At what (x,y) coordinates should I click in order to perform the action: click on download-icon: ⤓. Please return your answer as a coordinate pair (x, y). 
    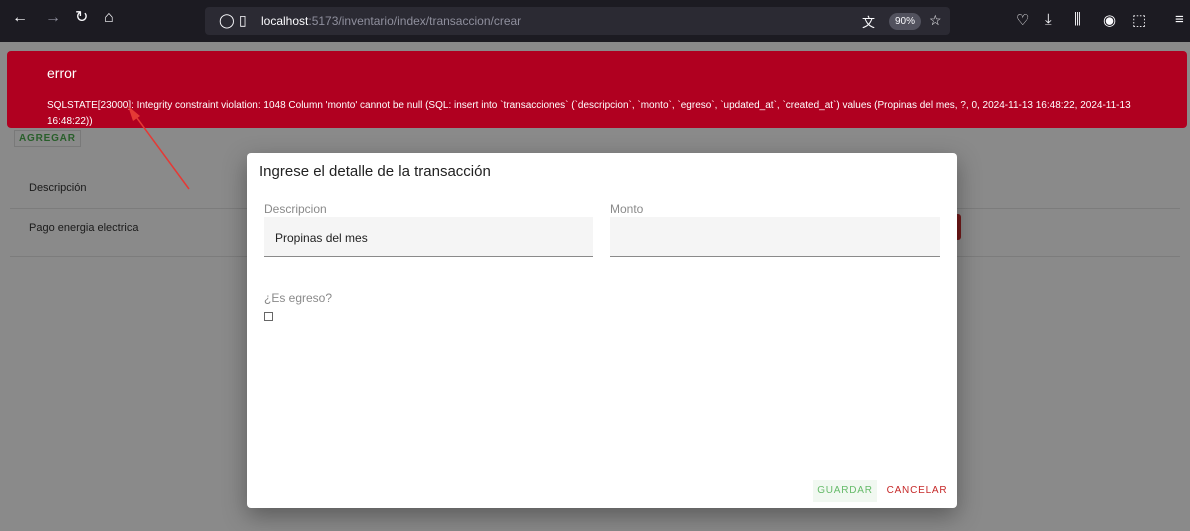
    Looking at the image, I should click on (1048, 19).